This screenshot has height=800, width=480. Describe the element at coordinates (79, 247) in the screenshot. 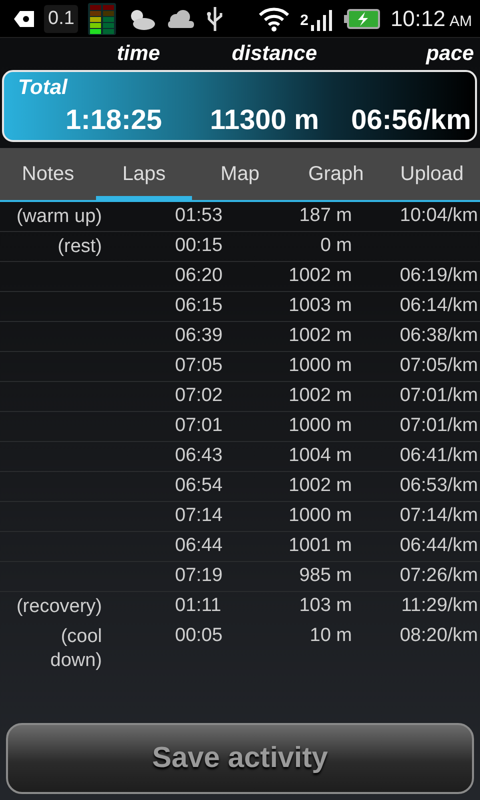

I see `lap-name: (rest)` at that location.